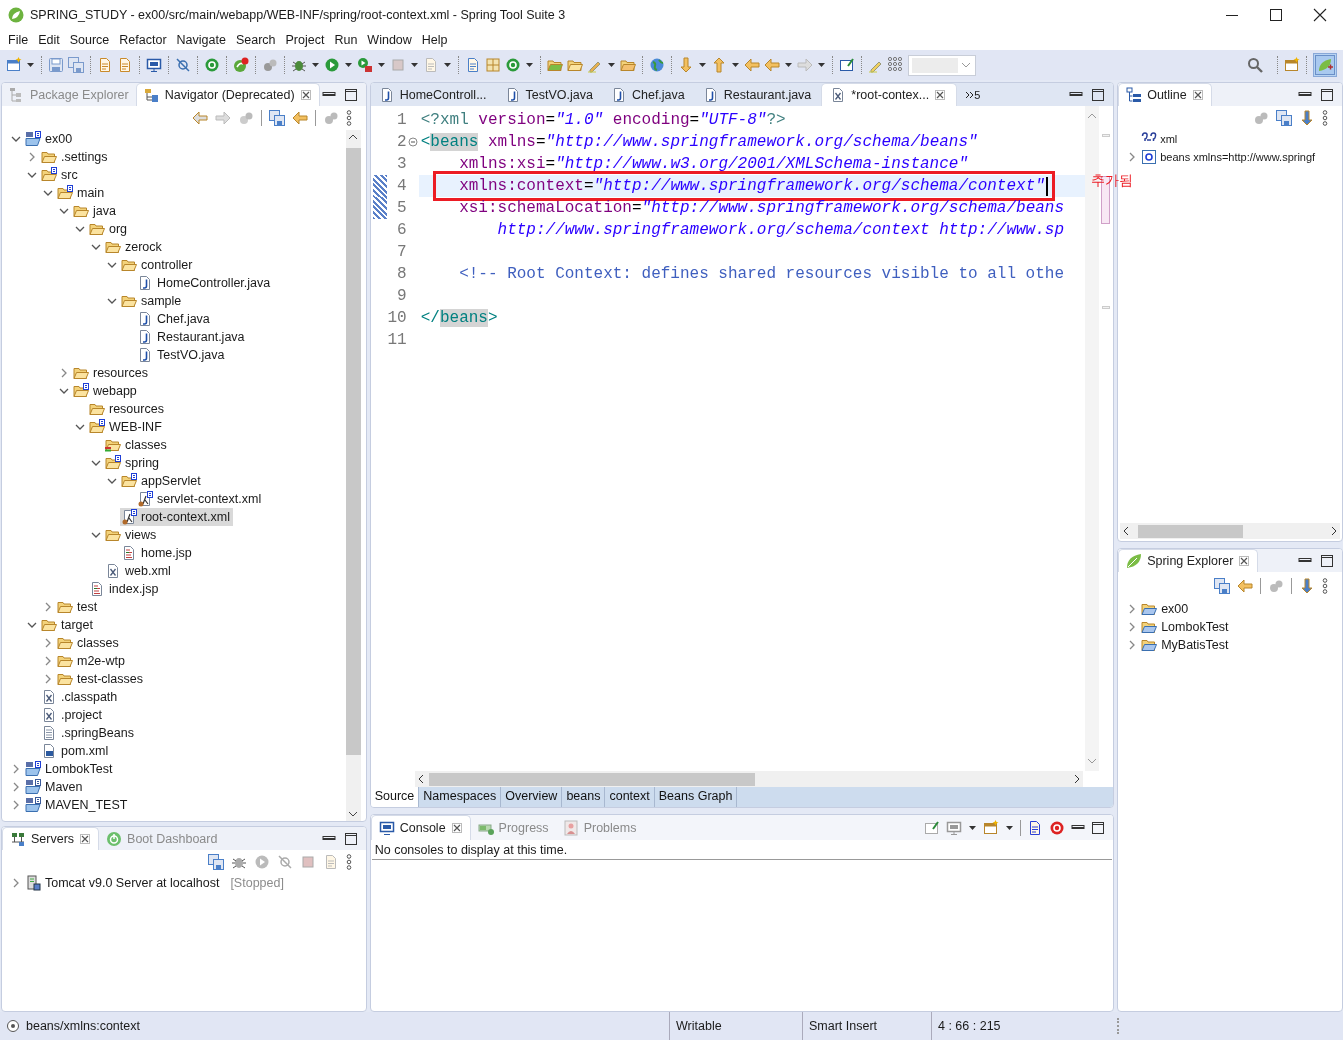 The image size is (1343, 1040). Describe the element at coordinates (60, 175) in the screenshot. I see `tree-item: src` at that location.